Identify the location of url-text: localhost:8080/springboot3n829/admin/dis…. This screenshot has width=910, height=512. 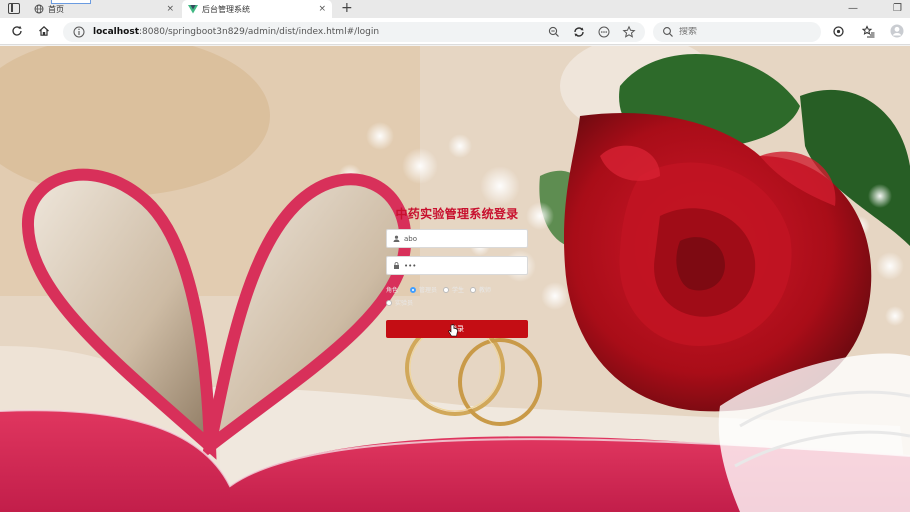
(236, 32).